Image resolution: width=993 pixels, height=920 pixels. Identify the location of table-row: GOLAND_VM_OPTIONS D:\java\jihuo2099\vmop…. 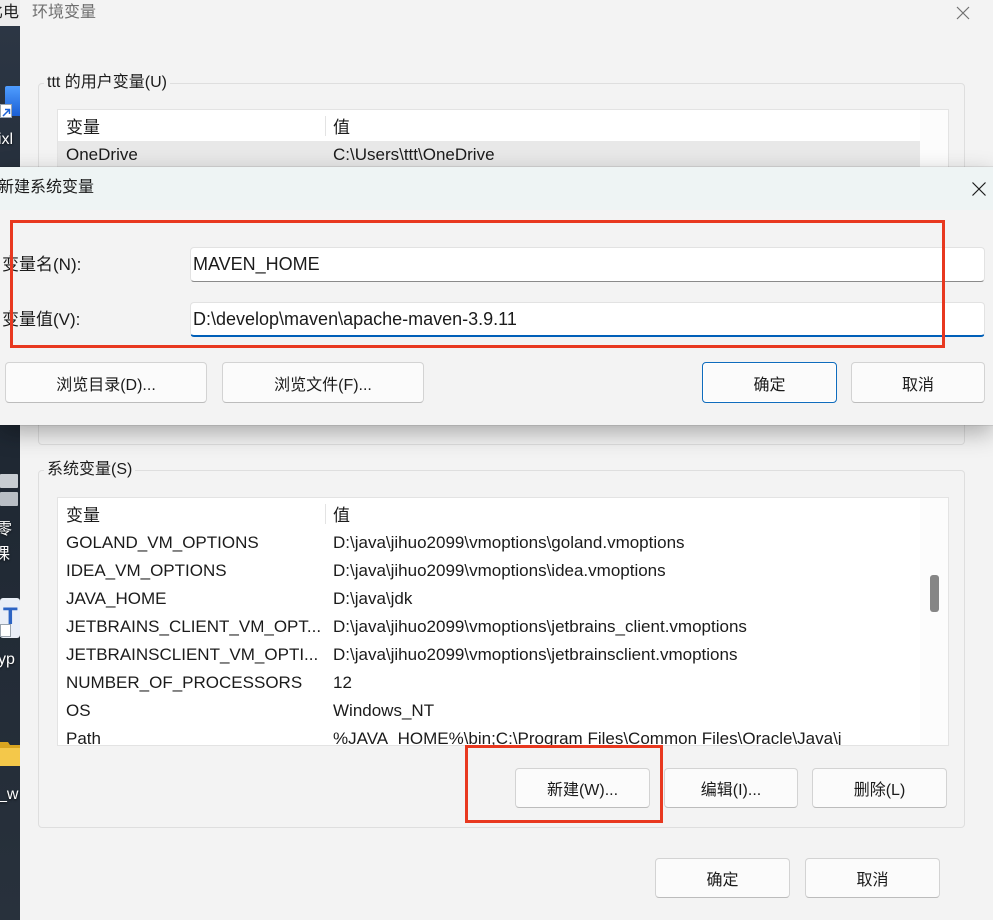
(489, 543).